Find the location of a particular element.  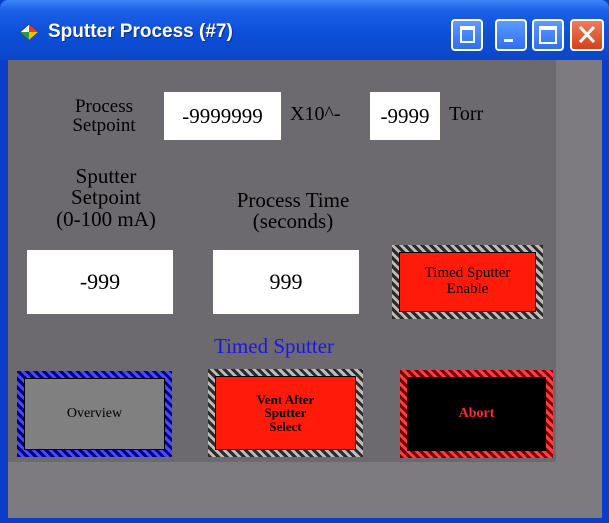

torr-unit-label: Torr is located at coordinates (466, 114).